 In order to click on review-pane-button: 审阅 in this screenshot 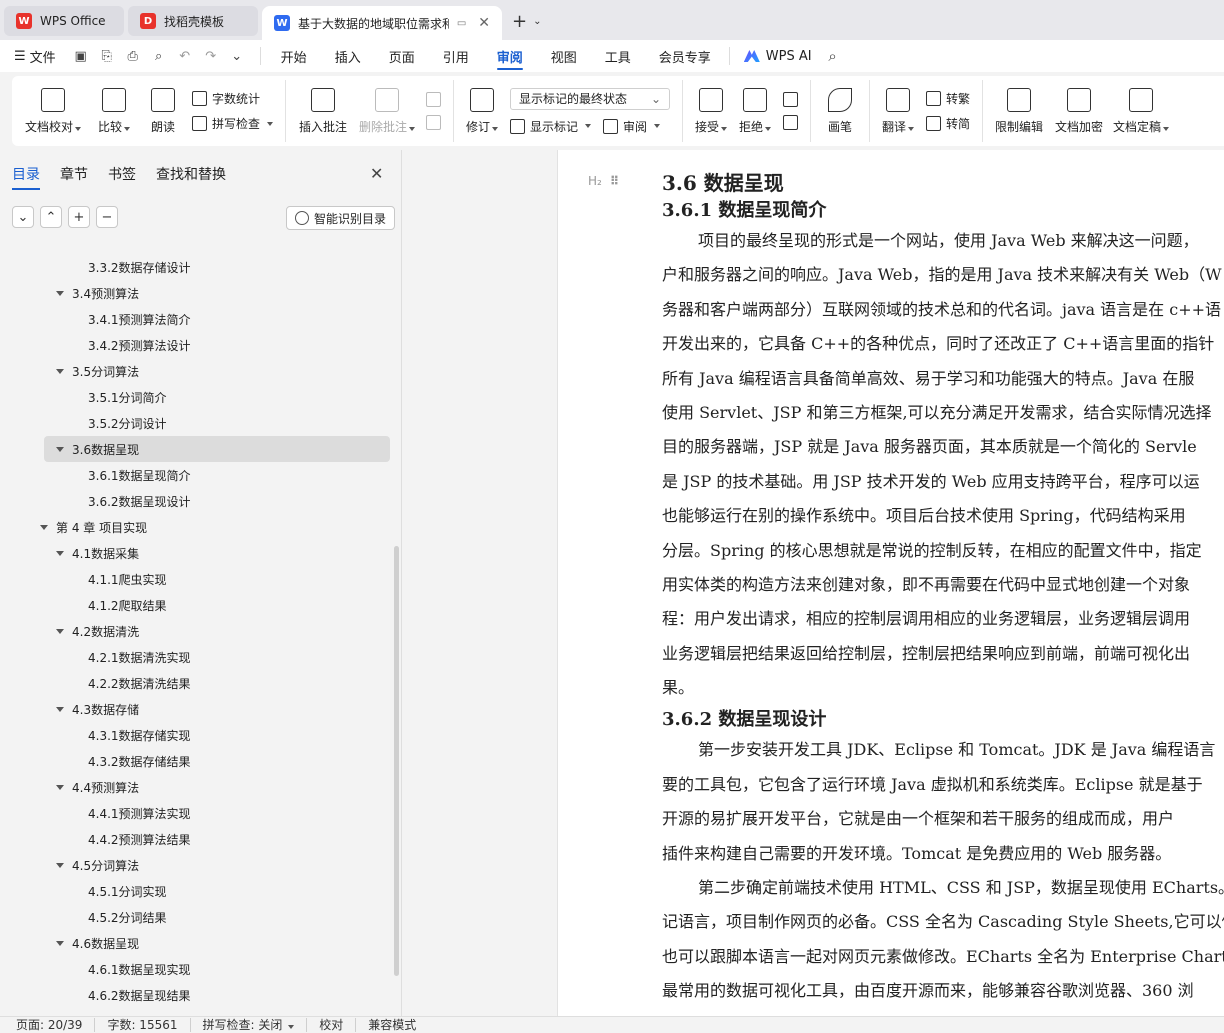, I will do `click(632, 126)`.